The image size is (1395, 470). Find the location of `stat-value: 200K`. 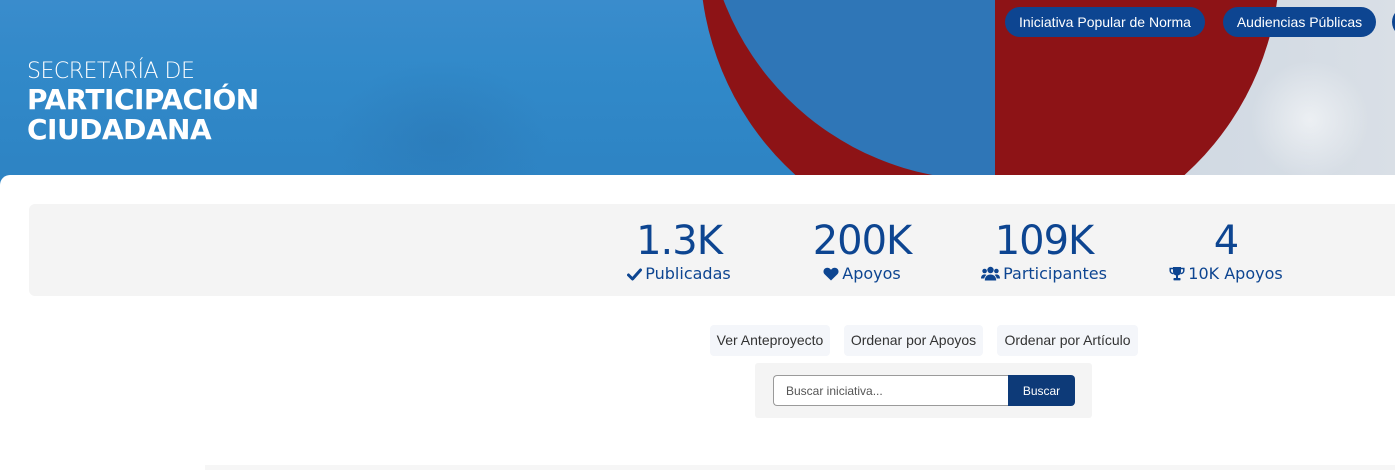

stat-value: 200K is located at coordinates (862, 241).